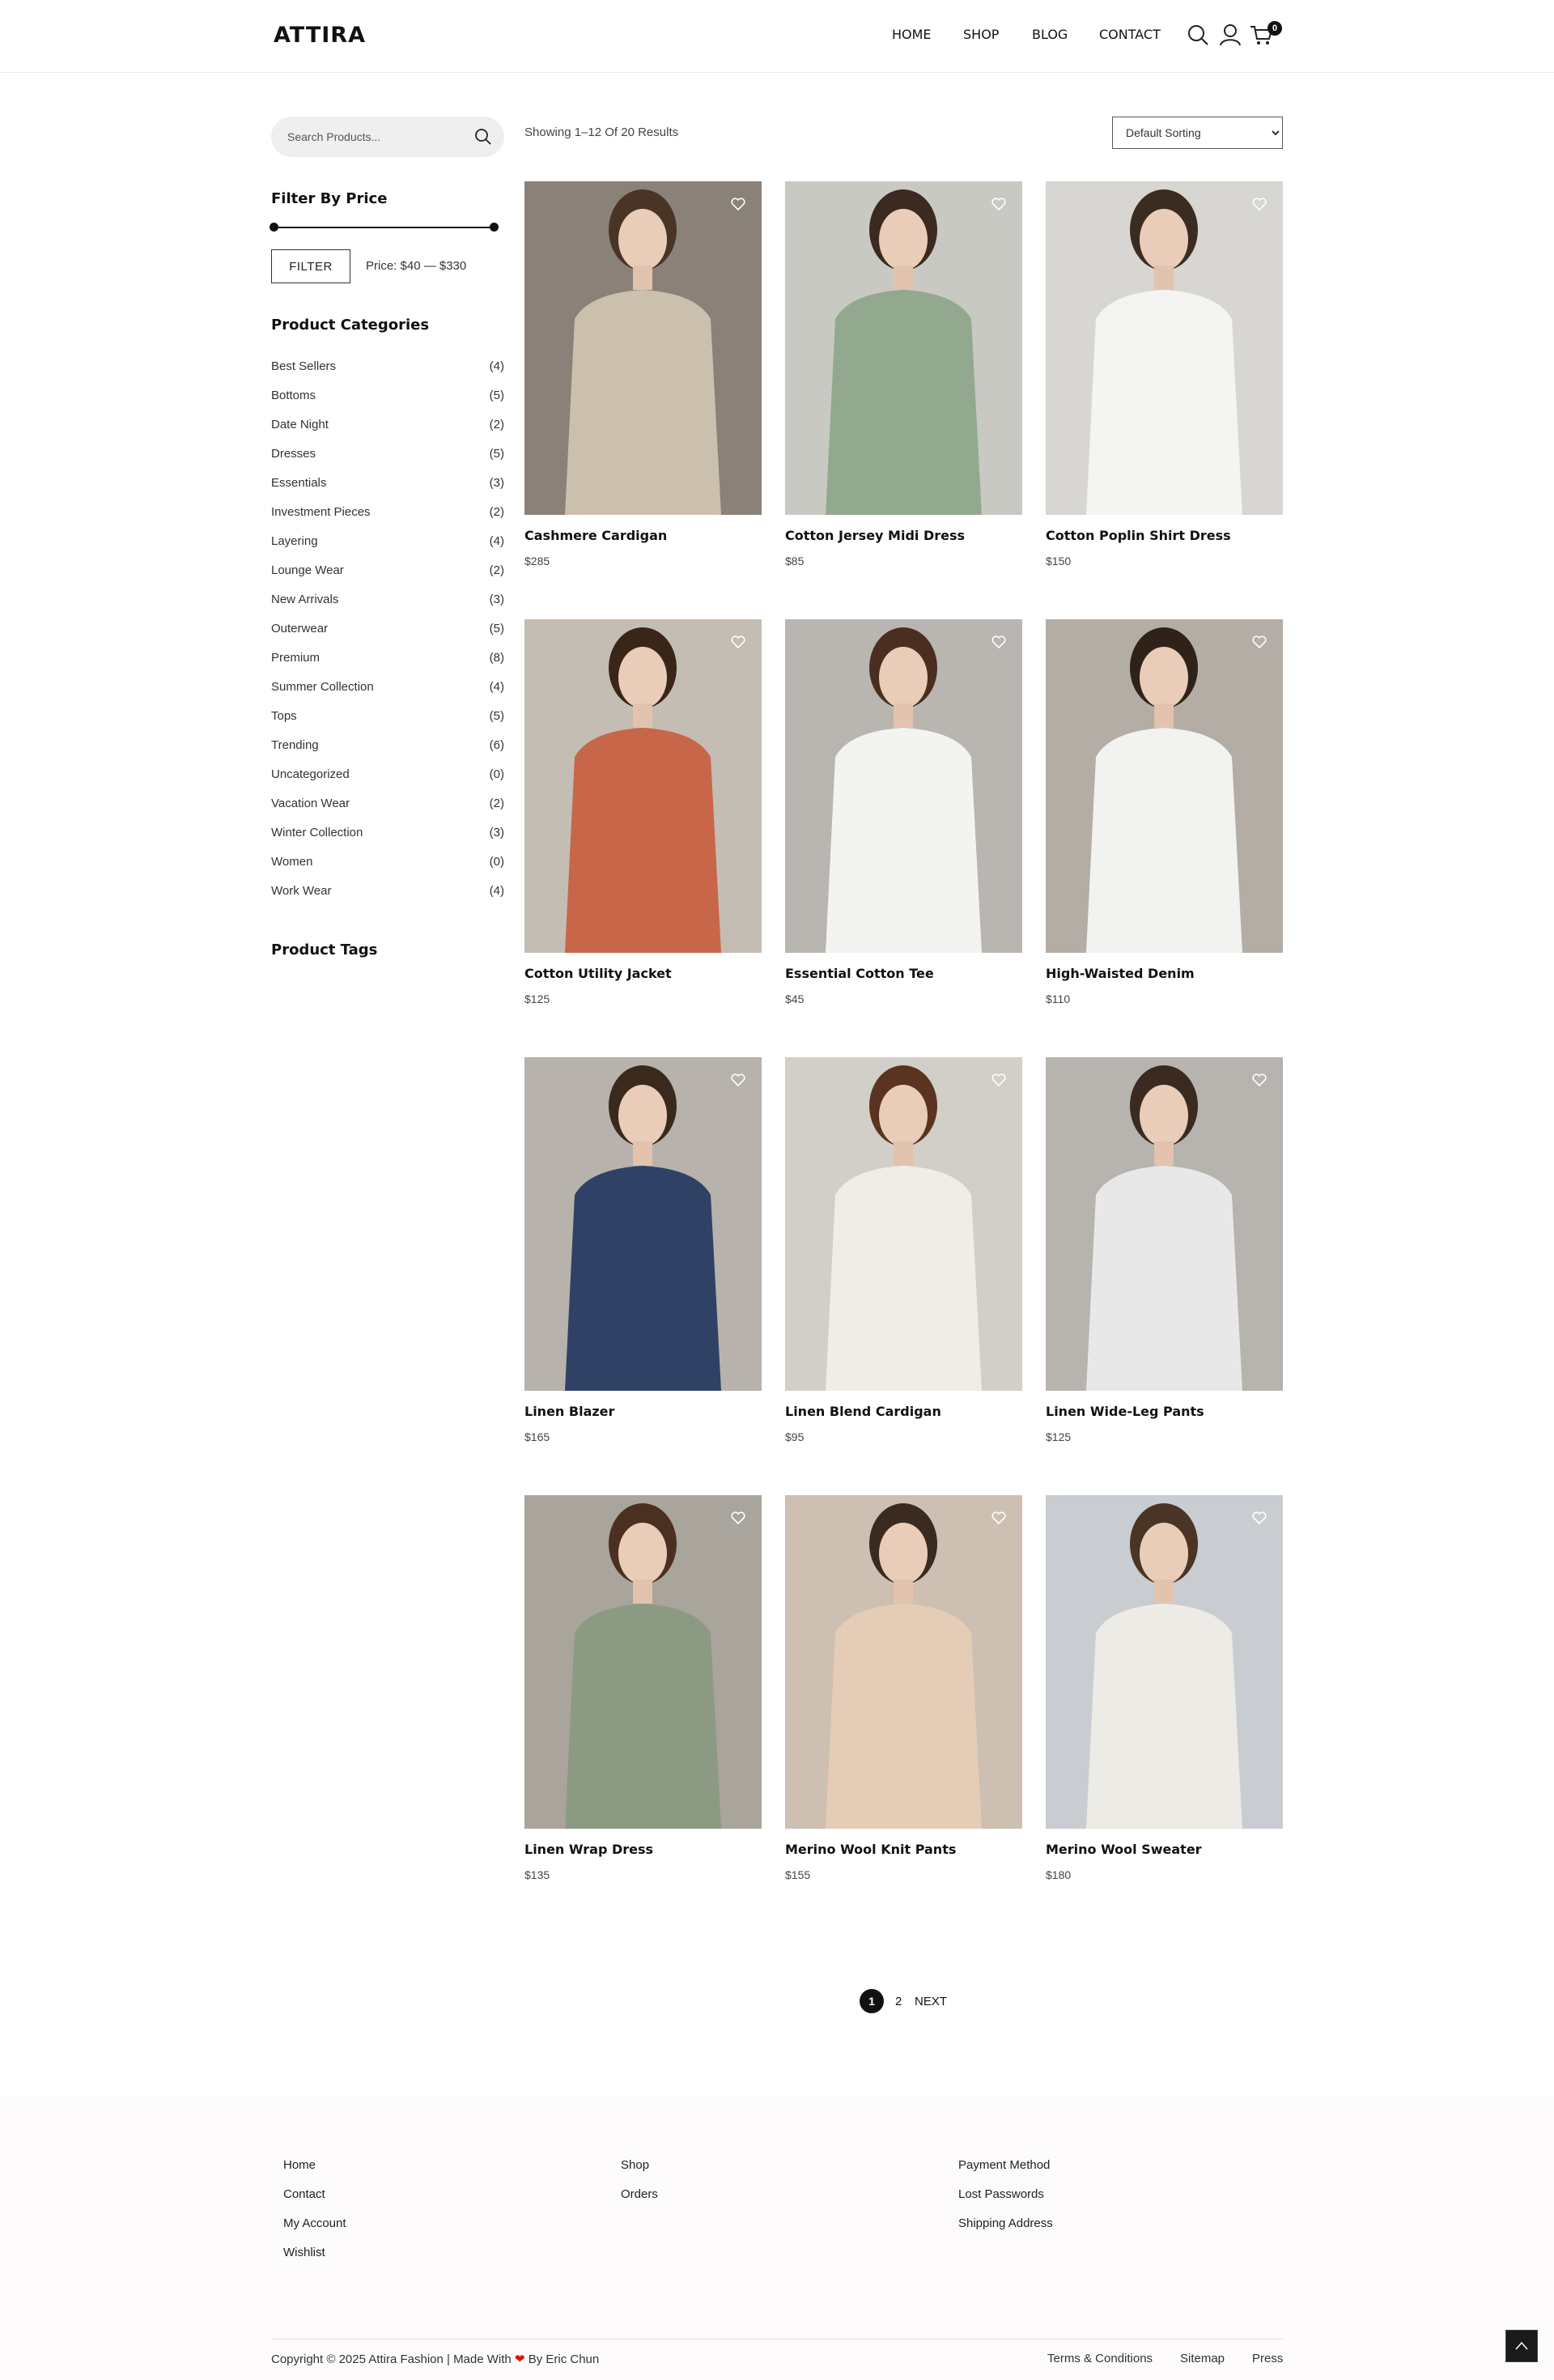  What do you see at coordinates (1100, 2358) in the screenshot?
I see `footer-link-terms: Terms & Conditions` at bounding box center [1100, 2358].